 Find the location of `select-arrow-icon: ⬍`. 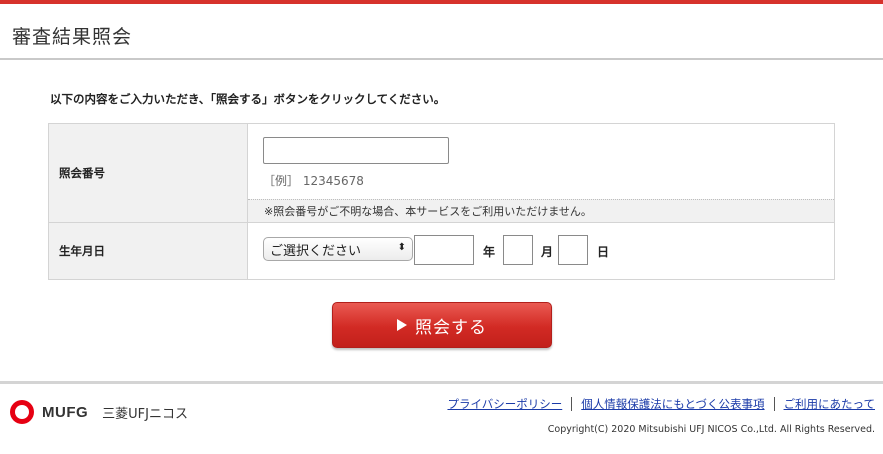

select-arrow-icon: ⬍ is located at coordinates (401, 247).